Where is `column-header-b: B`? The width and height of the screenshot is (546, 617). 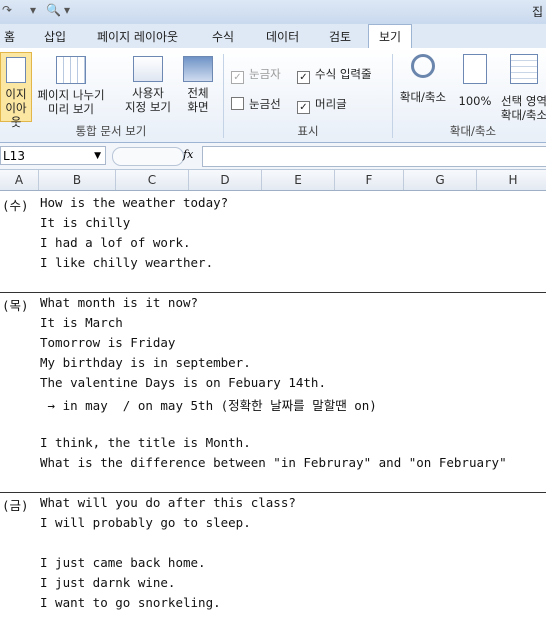 column-header-b: B is located at coordinates (77, 180).